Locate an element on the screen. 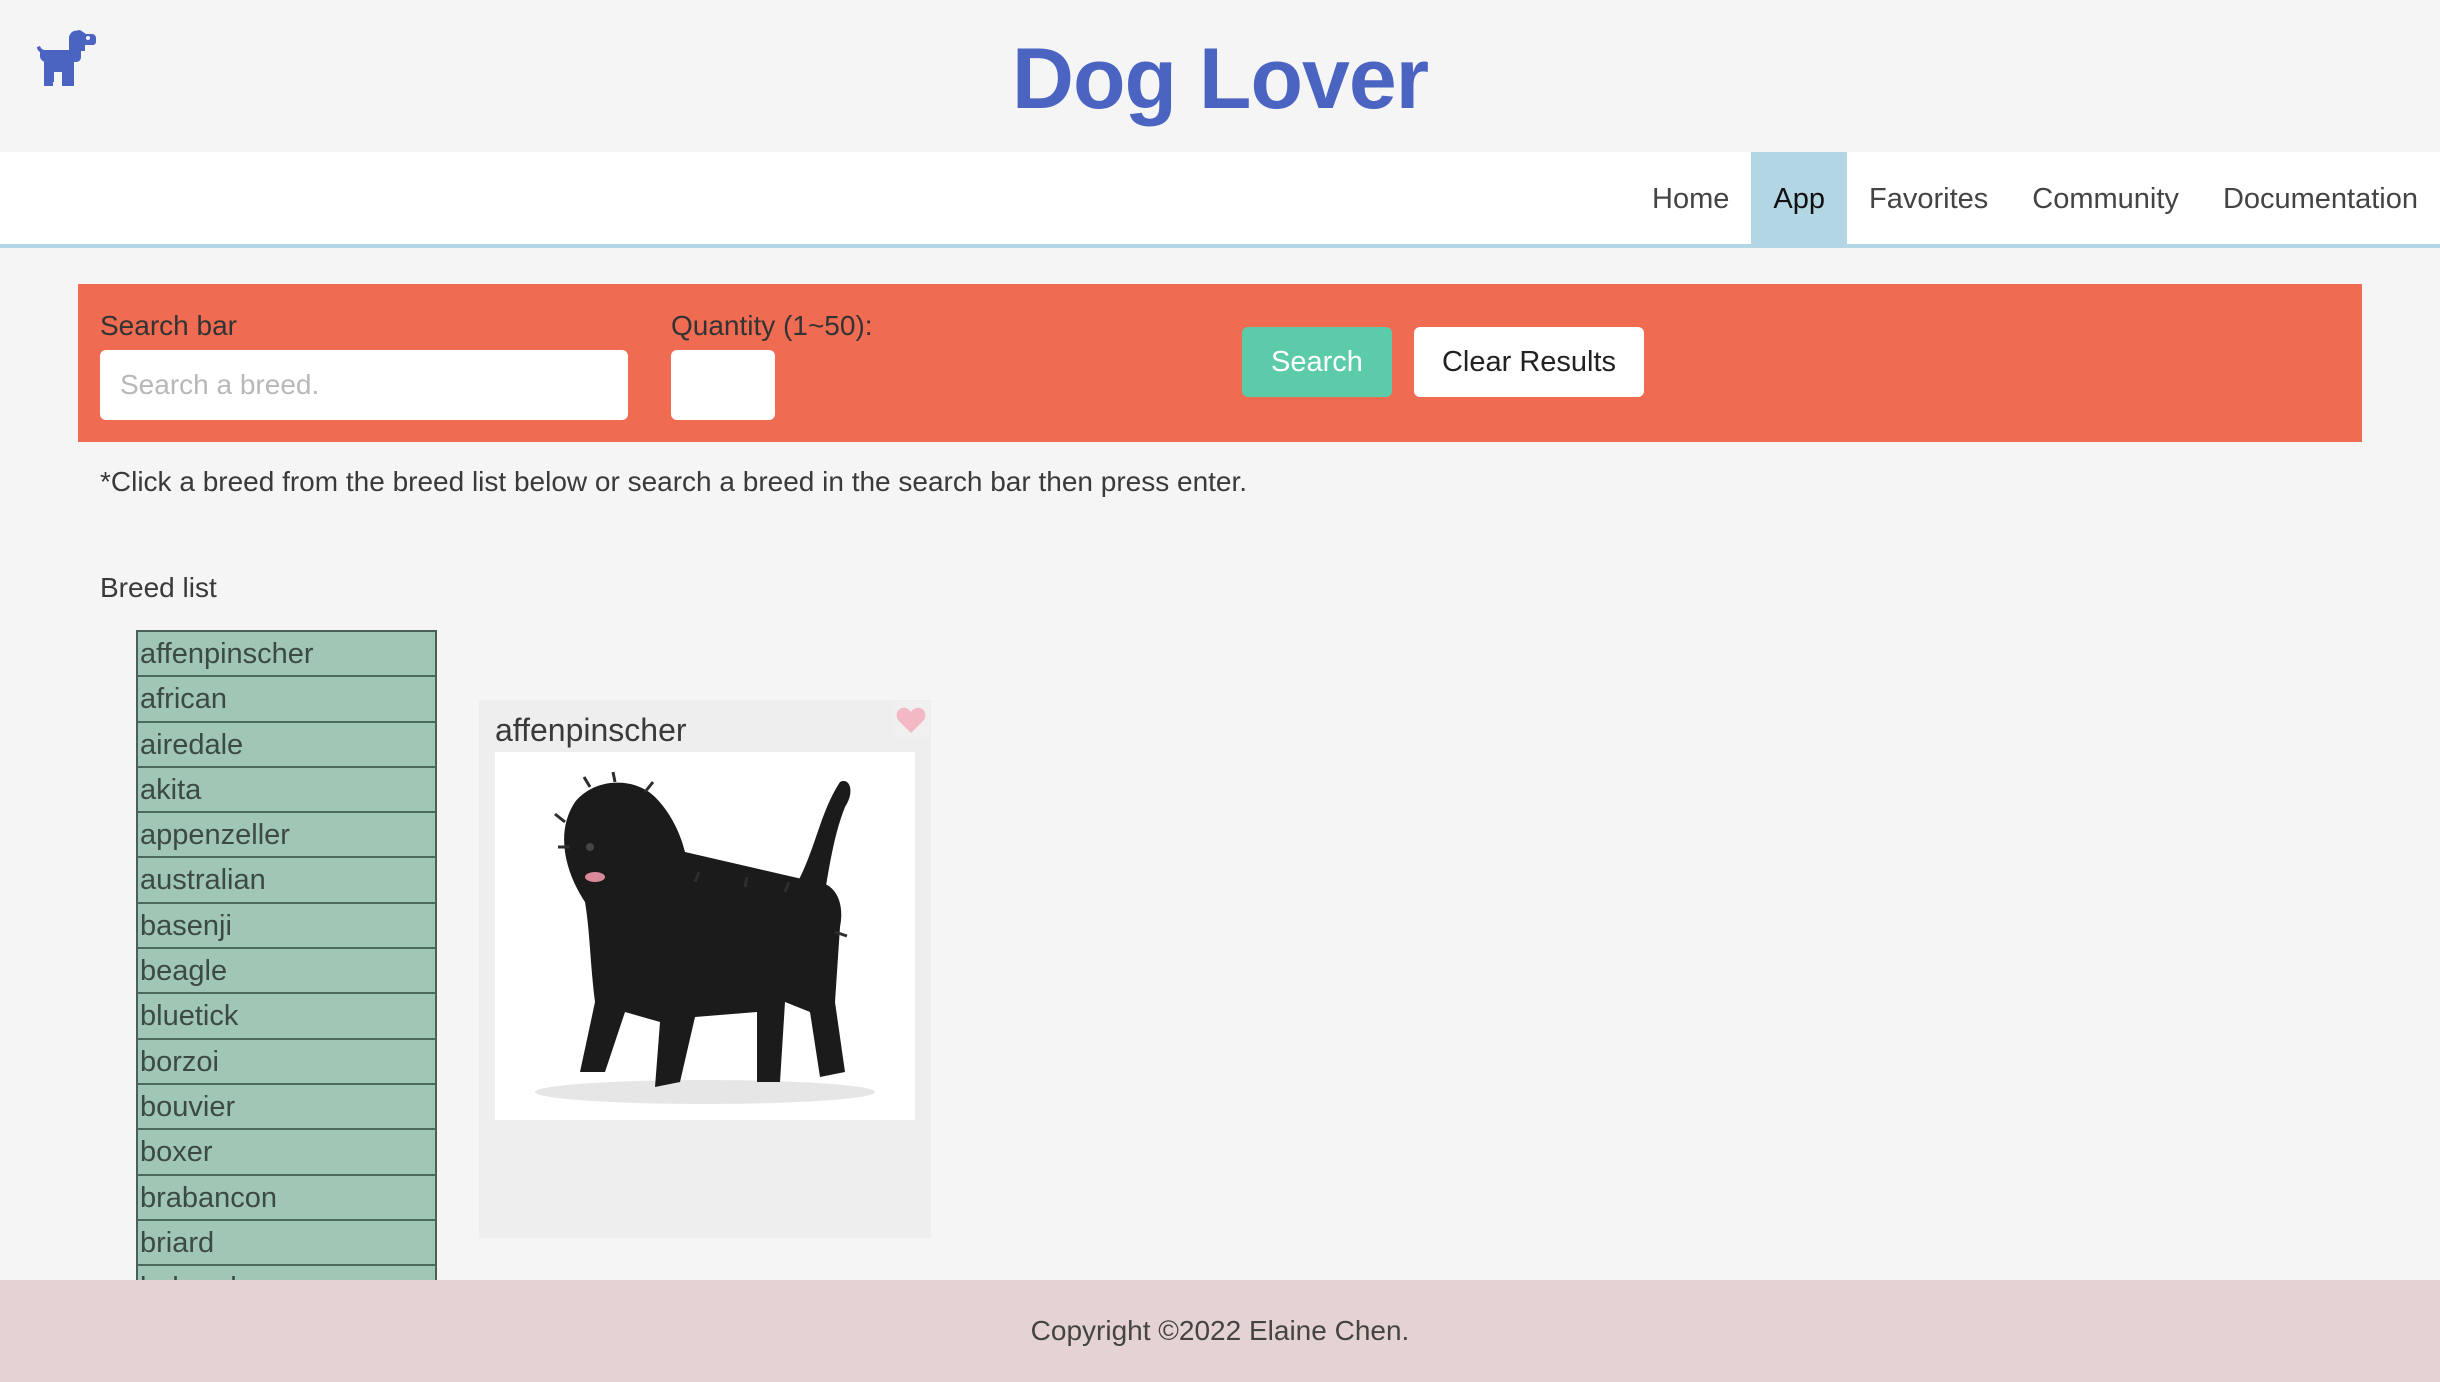  nav-item-home: Home is located at coordinates (1690, 199).